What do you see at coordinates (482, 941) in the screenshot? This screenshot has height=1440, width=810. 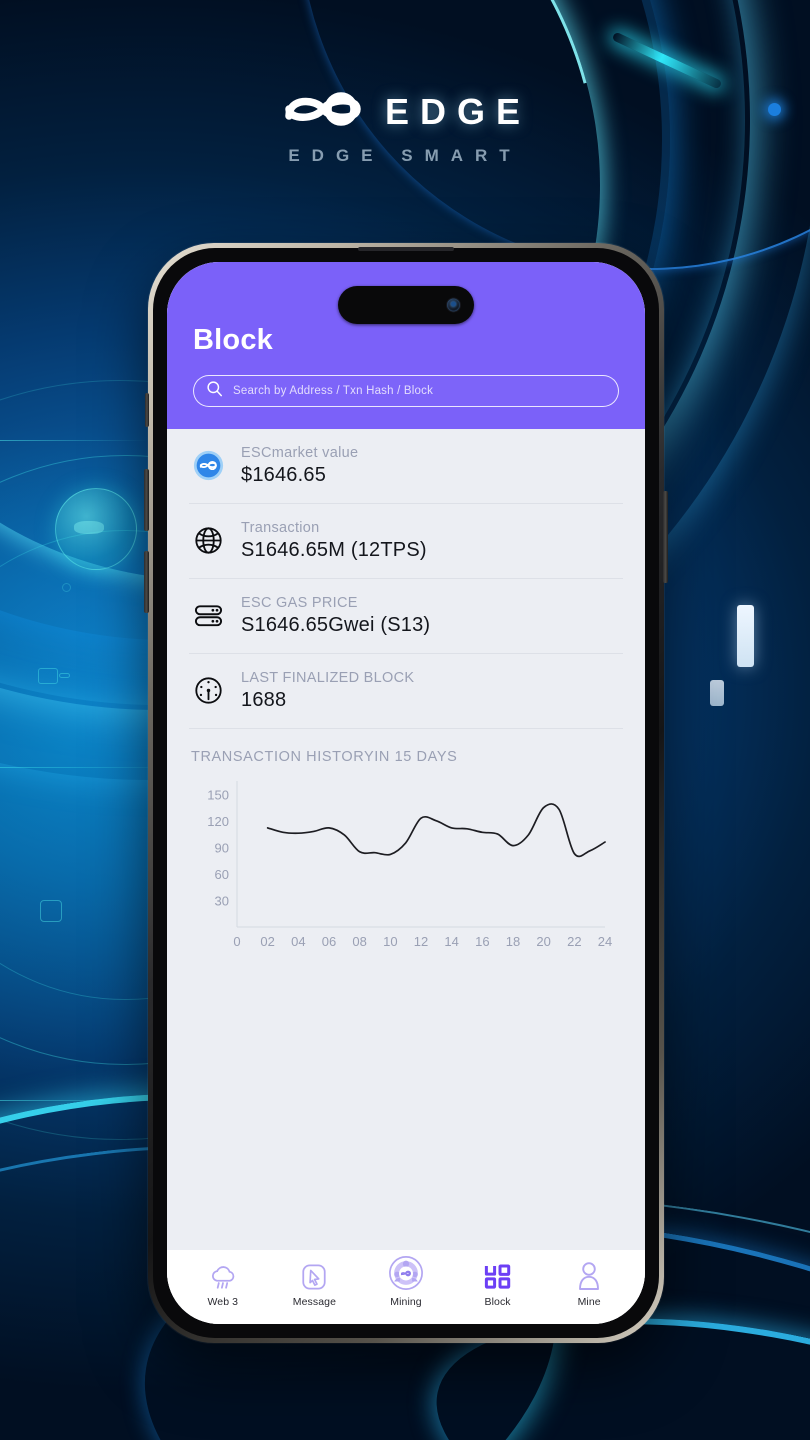 I see `svg-text: 16` at bounding box center [482, 941].